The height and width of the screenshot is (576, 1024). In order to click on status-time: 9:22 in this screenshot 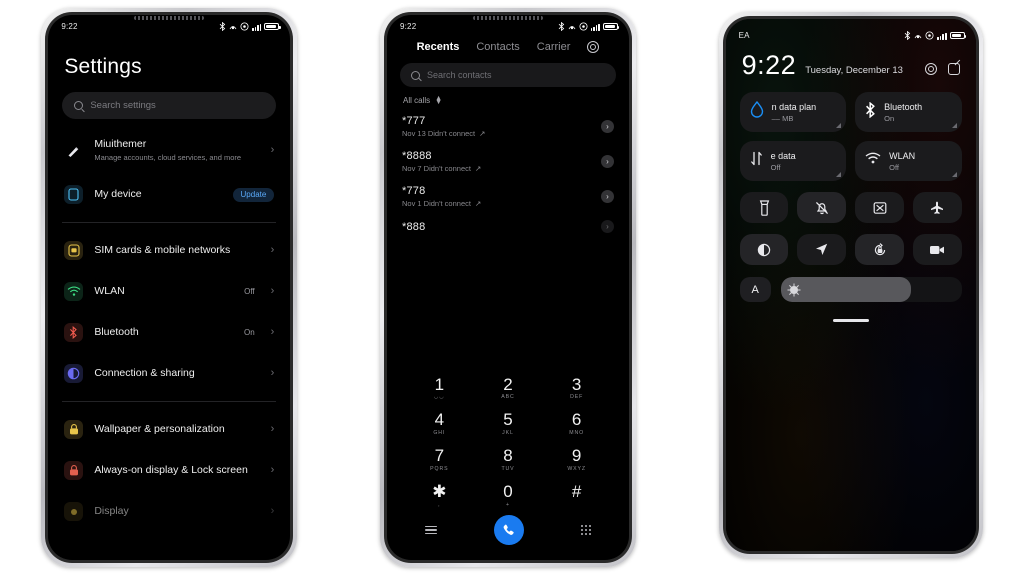, I will do `click(69, 26)`.